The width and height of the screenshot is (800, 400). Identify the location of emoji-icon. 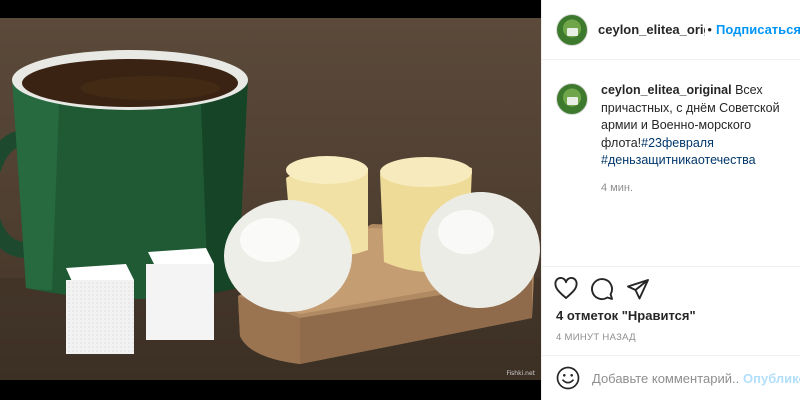
(568, 378).